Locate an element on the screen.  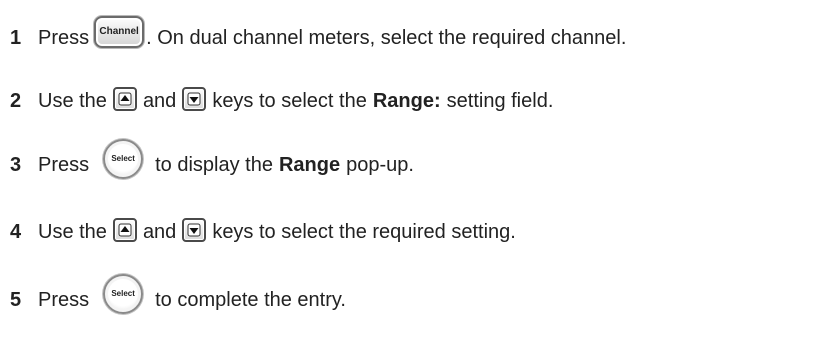
step-number: 2 is located at coordinates (16, 101).